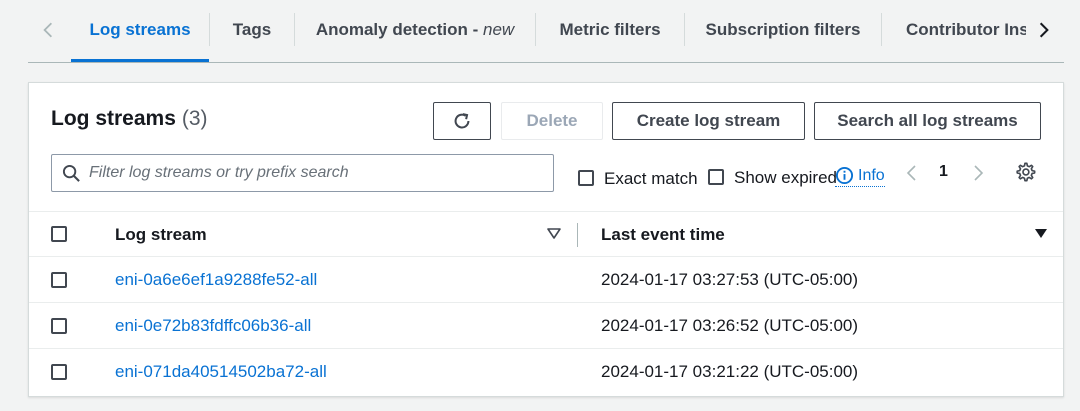  I want to click on panel-title: Log streams (3), so click(129, 118).